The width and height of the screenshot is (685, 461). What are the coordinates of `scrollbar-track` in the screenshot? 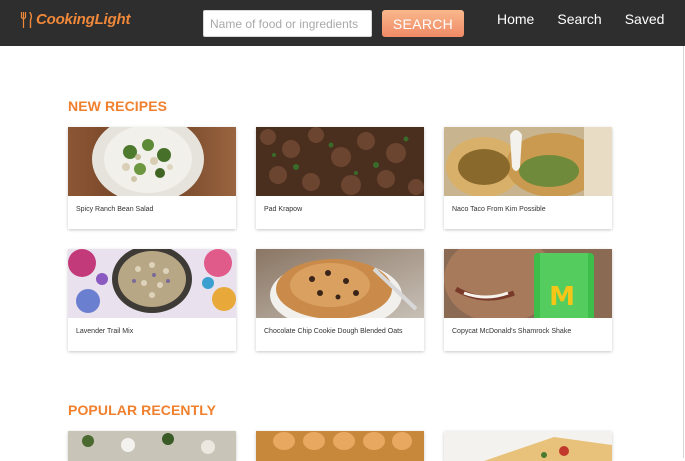 It's located at (683, 252).